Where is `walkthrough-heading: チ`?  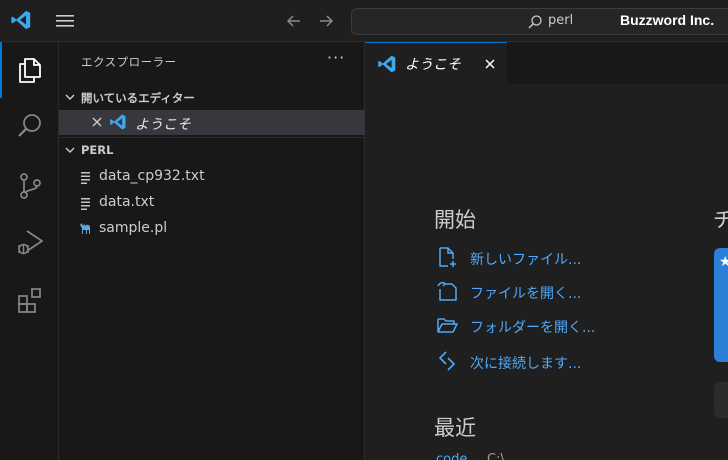 walkthrough-heading: チ is located at coordinates (720, 220).